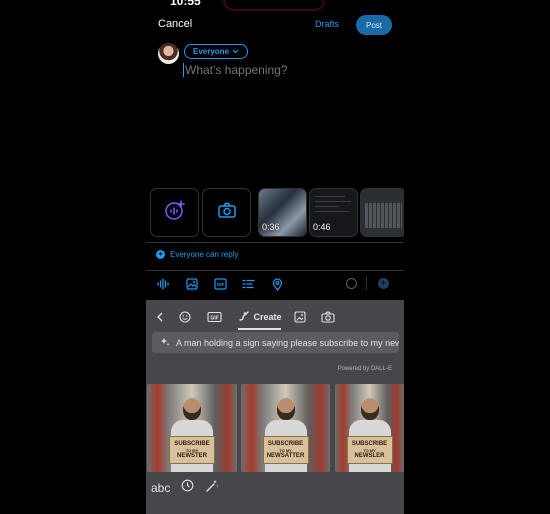  I want to click on post-button: Post, so click(374, 25).